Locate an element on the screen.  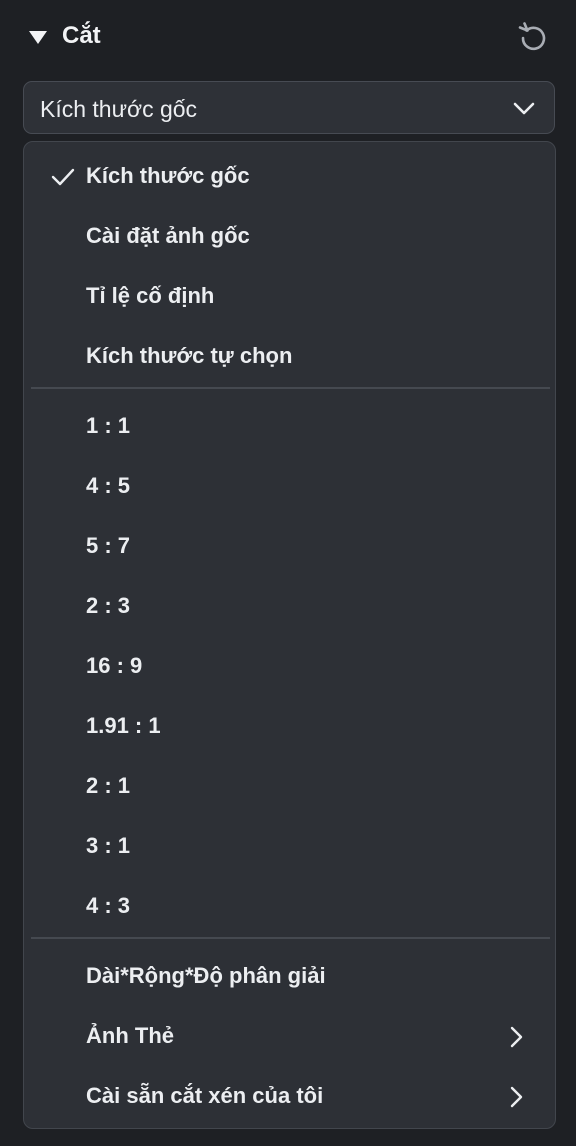
menu-item-original-setting: Cài đặt ảnh gốc is located at coordinates (289, 236).